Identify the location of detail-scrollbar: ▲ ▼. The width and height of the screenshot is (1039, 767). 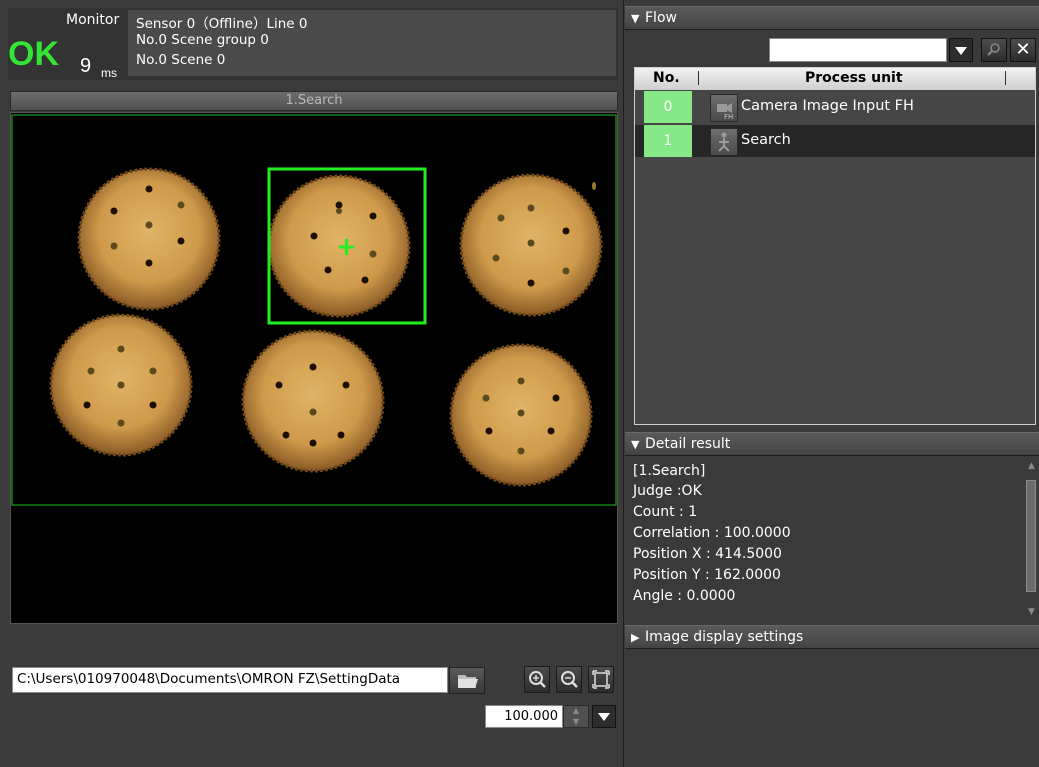
(1031, 540).